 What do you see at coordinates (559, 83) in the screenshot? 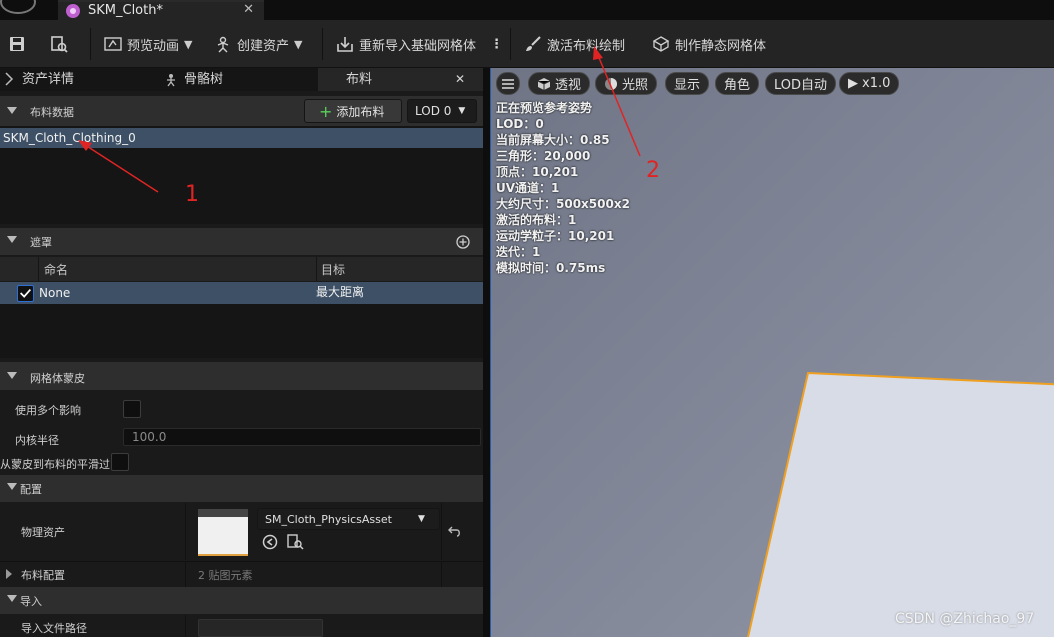
I see `perspective-button: 透视` at bounding box center [559, 83].